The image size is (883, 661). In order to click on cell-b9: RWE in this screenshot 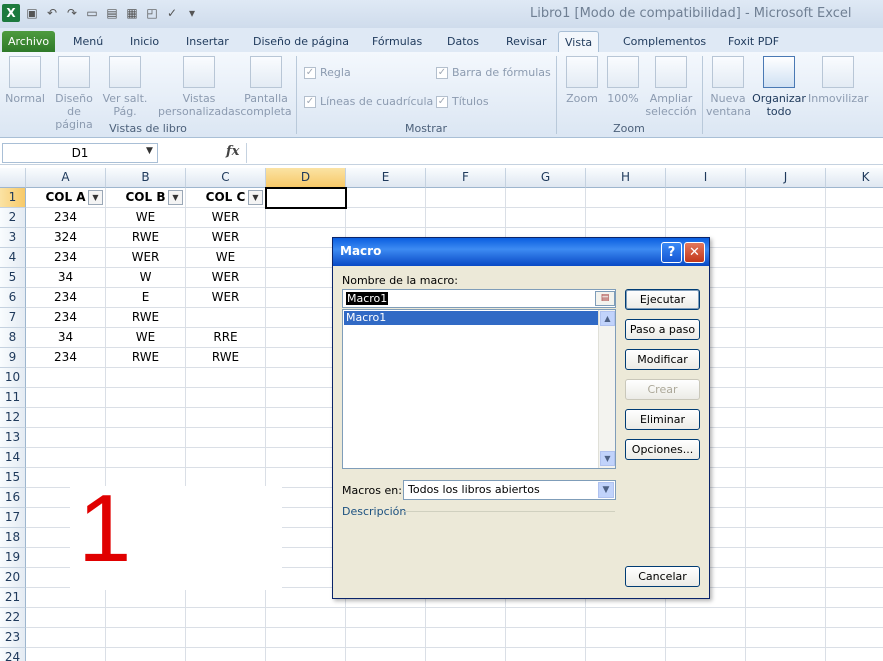, I will do `click(146, 358)`.